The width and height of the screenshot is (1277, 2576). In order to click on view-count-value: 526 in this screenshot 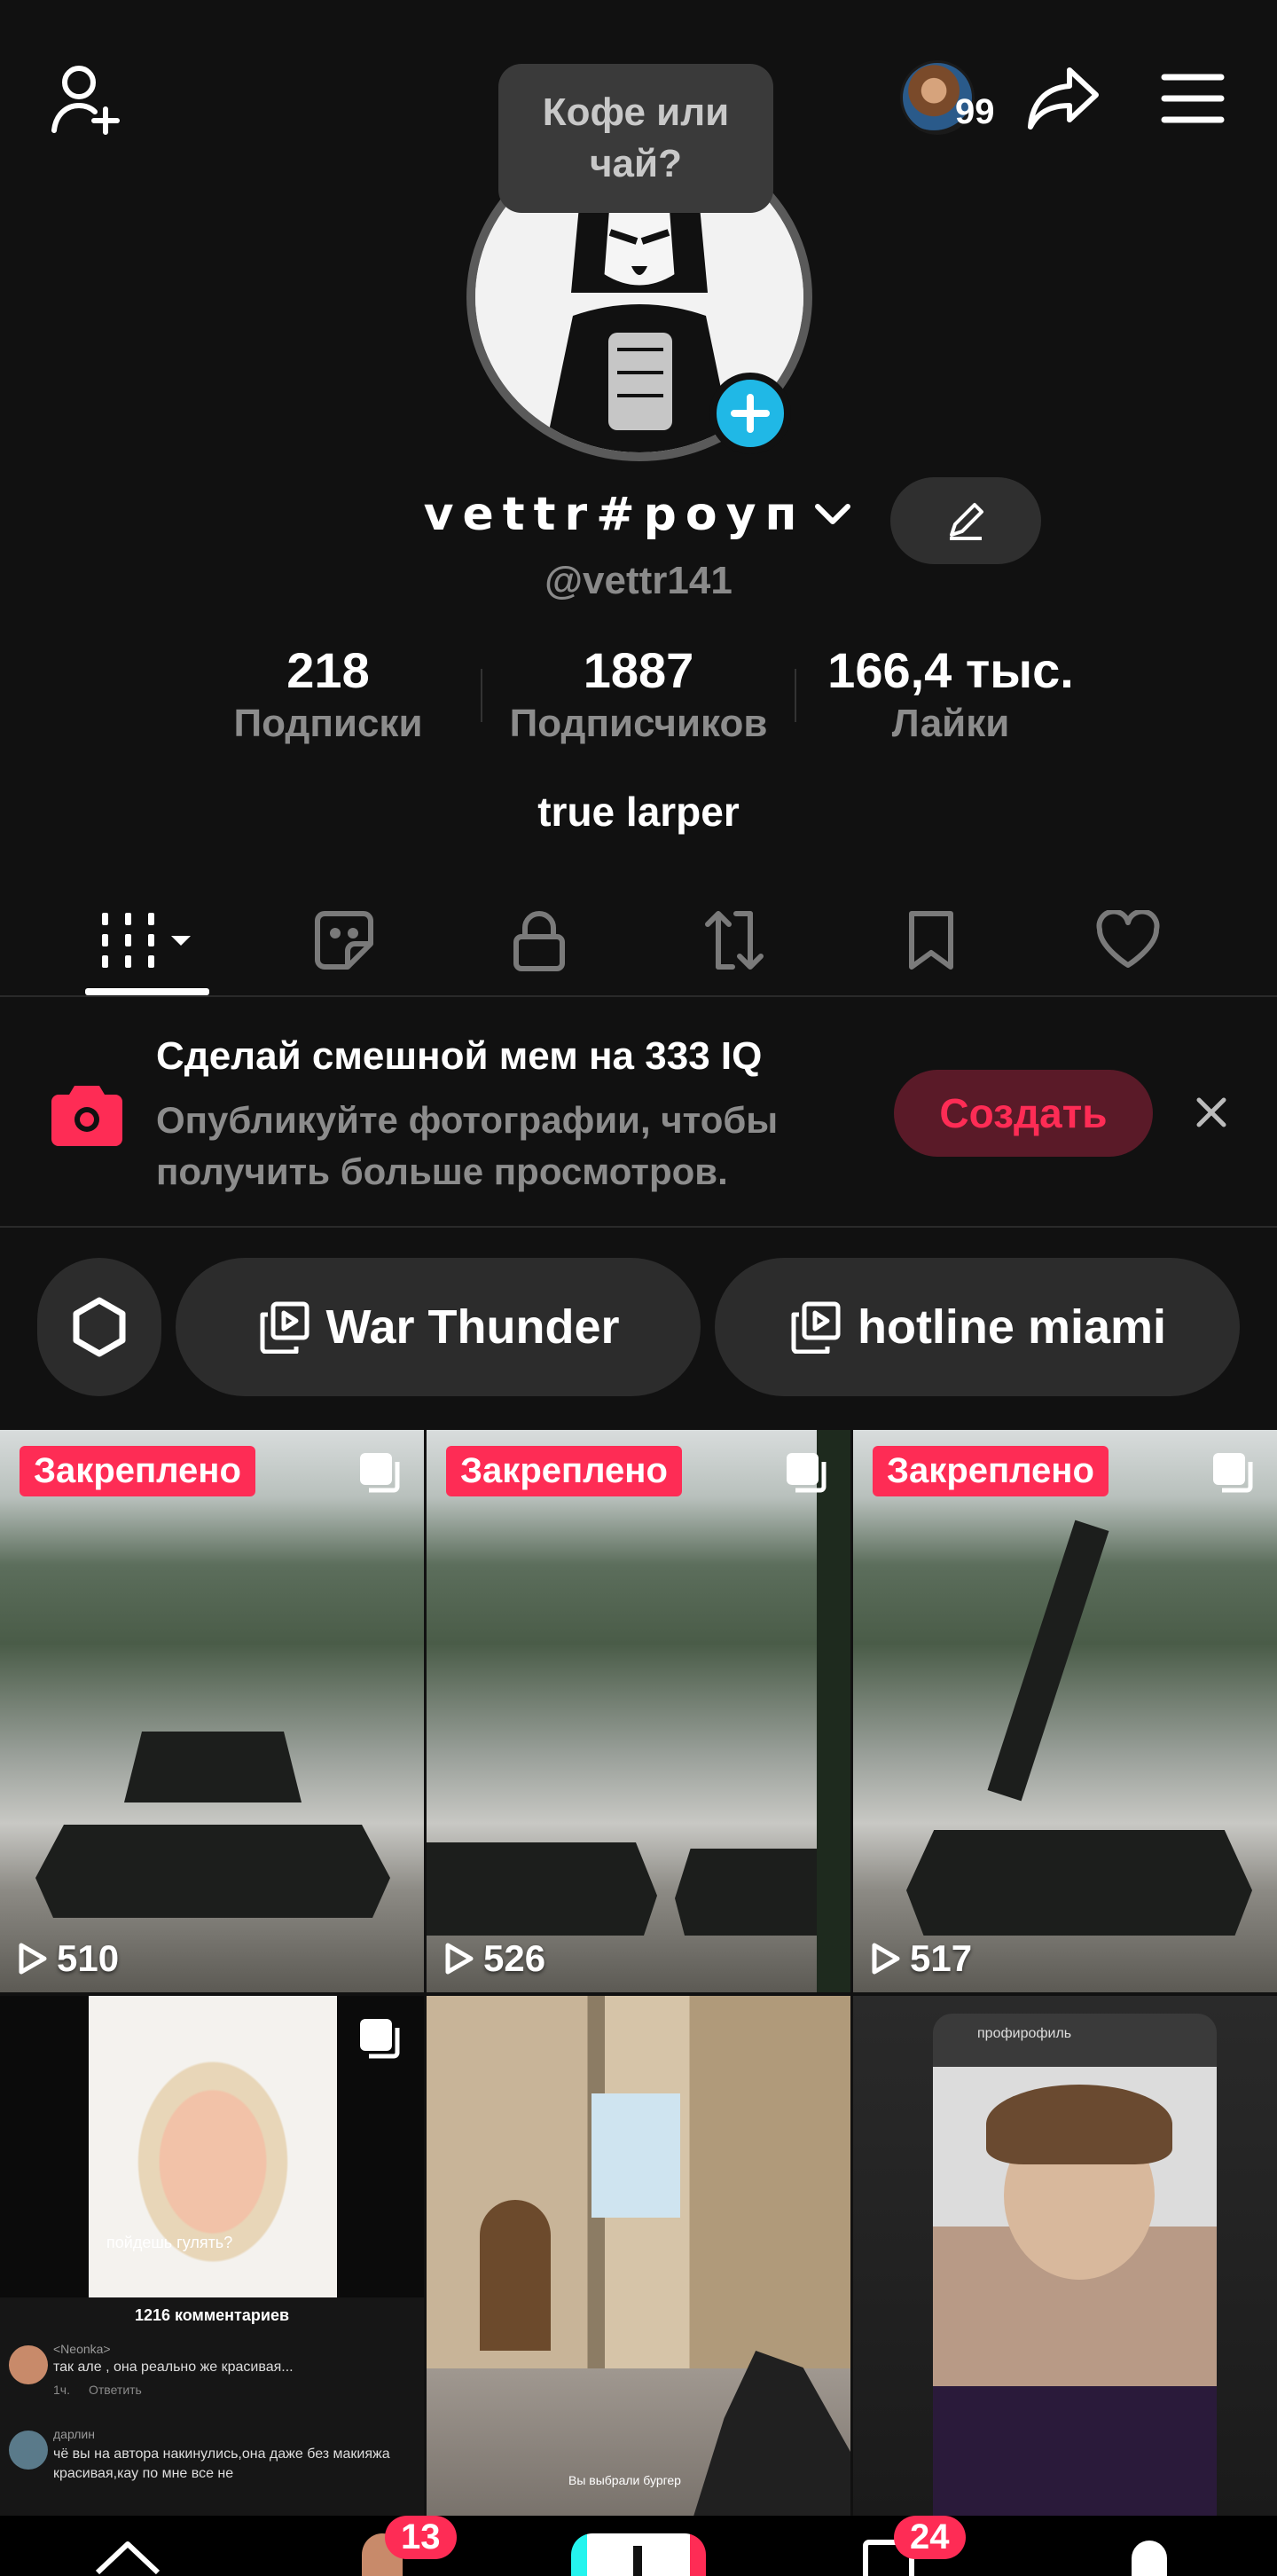, I will do `click(514, 1958)`.